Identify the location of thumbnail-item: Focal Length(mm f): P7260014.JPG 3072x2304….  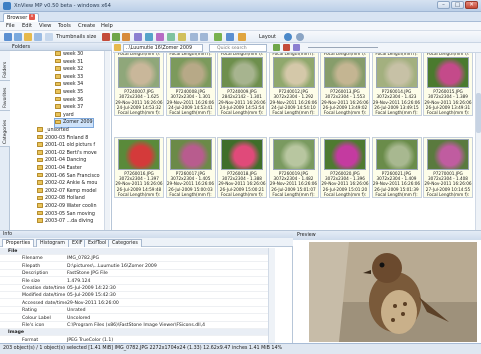
(396, 85).